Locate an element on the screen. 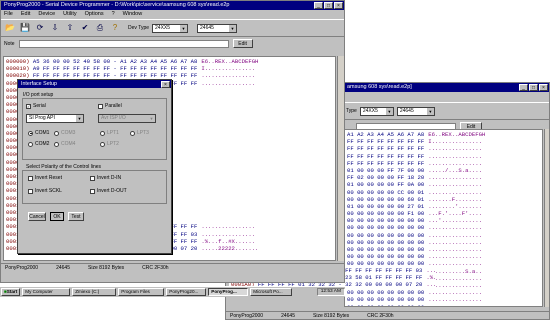 Image resolution: width=550 pixels, height=320 pixels. parallel-option: Parallel is located at coordinates (110, 106).